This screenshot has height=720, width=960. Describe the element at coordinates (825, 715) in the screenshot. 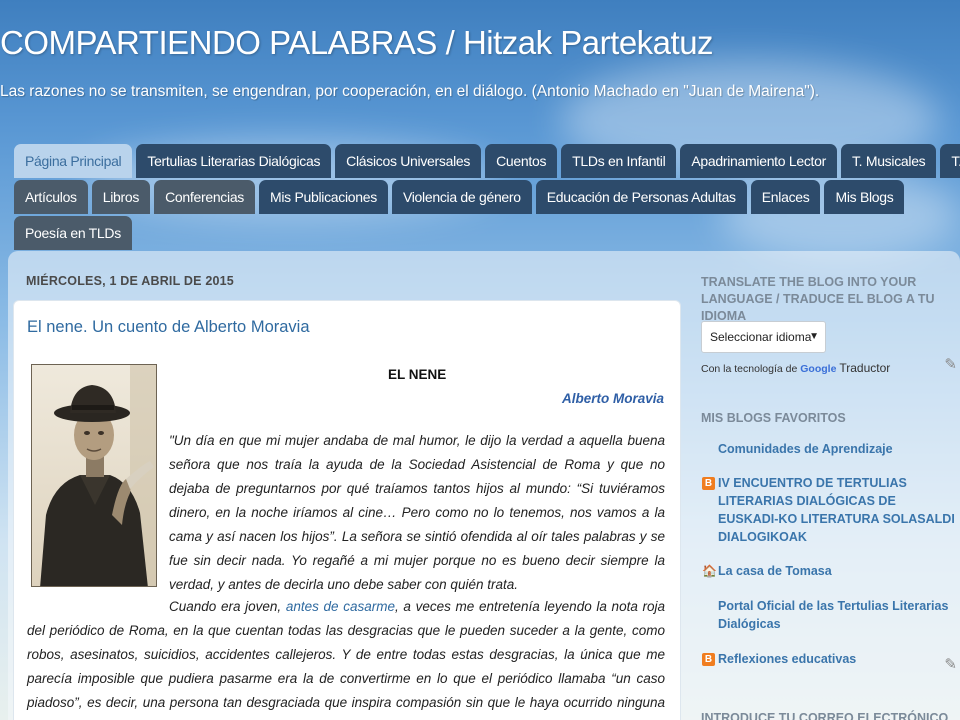

I see `email-widget-title: INTRODUCE TU CORREO ELECTRÓNICO PARA` at that location.